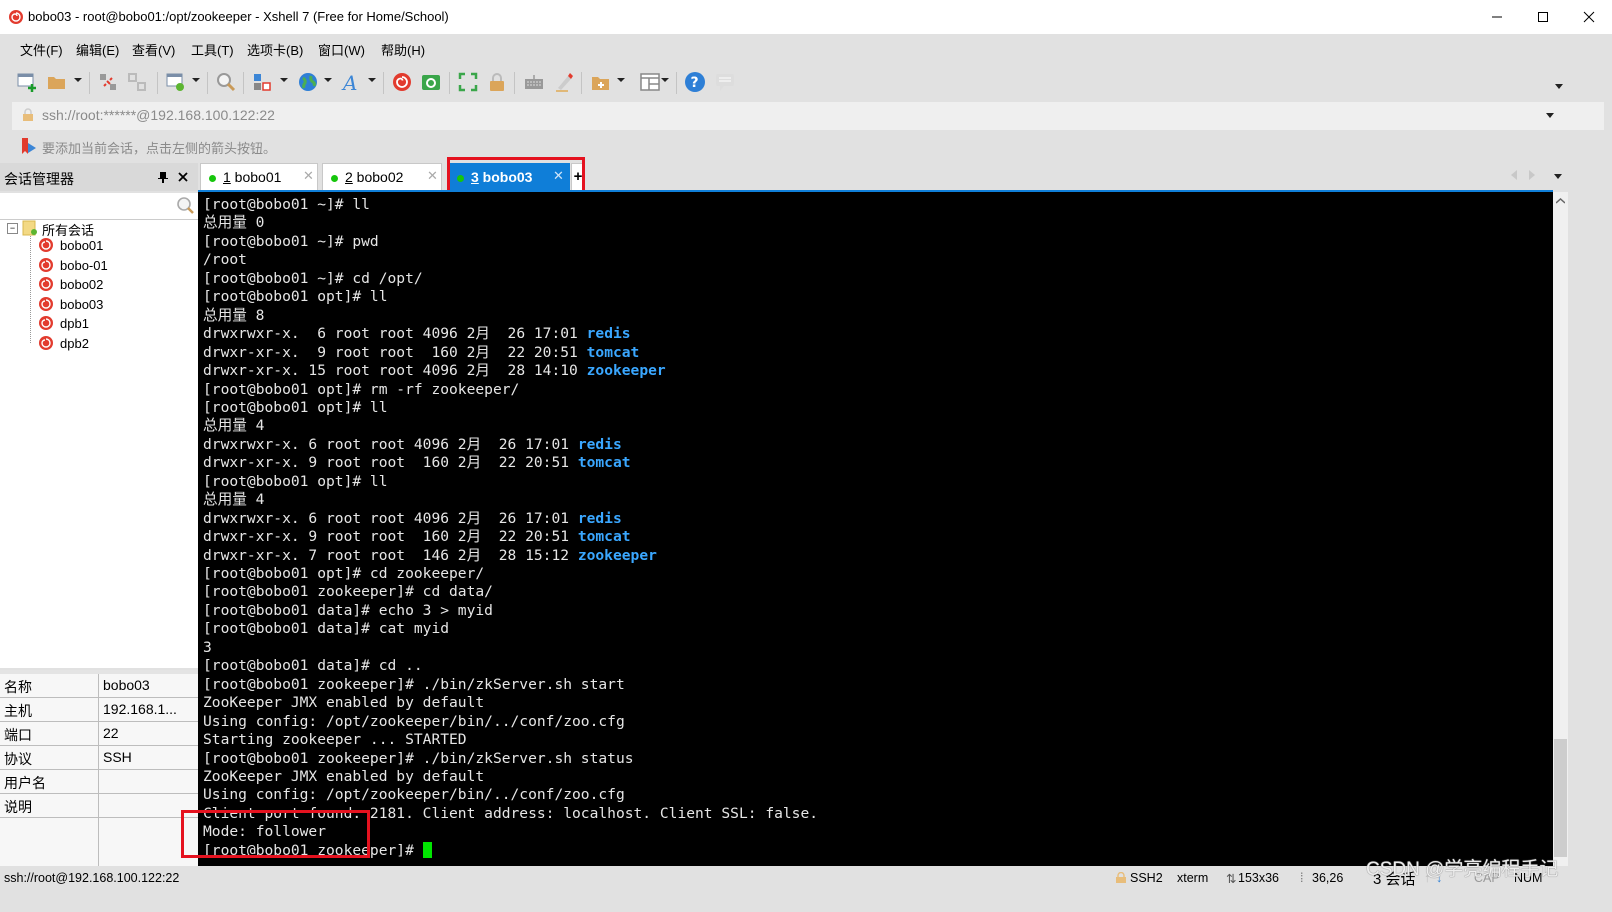  Describe the element at coordinates (1560, 201) in the screenshot. I see `scroll-up-icon` at that location.